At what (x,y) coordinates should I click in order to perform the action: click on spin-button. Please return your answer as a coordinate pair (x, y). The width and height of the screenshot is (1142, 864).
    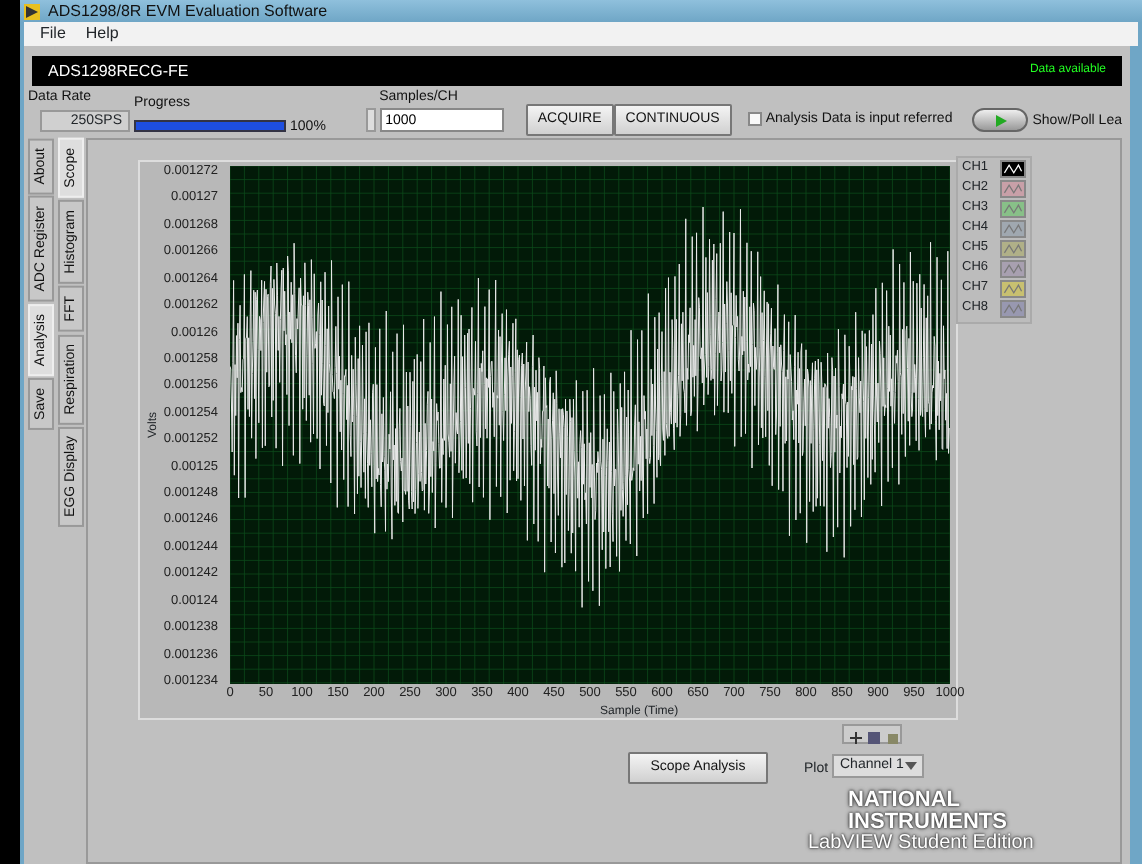
    Looking at the image, I should click on (370, 120).